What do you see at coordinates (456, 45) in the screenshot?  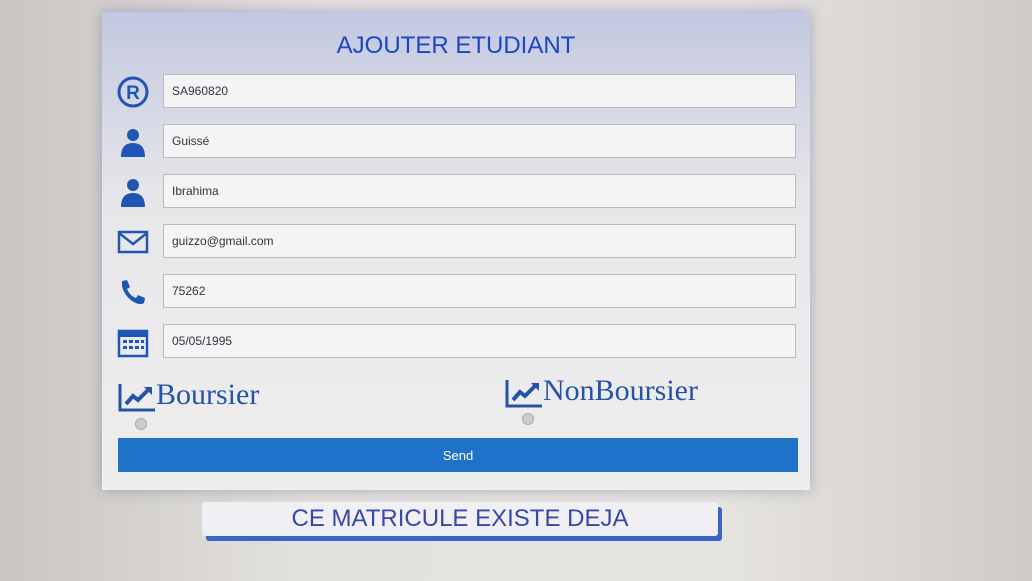 I see `form-title: AJOUTER ETUDIANT` at bounding box center [456, 45].